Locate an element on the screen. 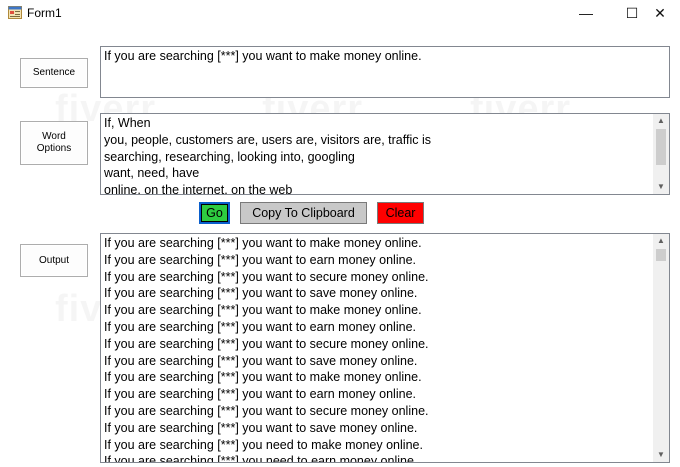  sentence-button: Sentence is located at coordinates (54, 73).